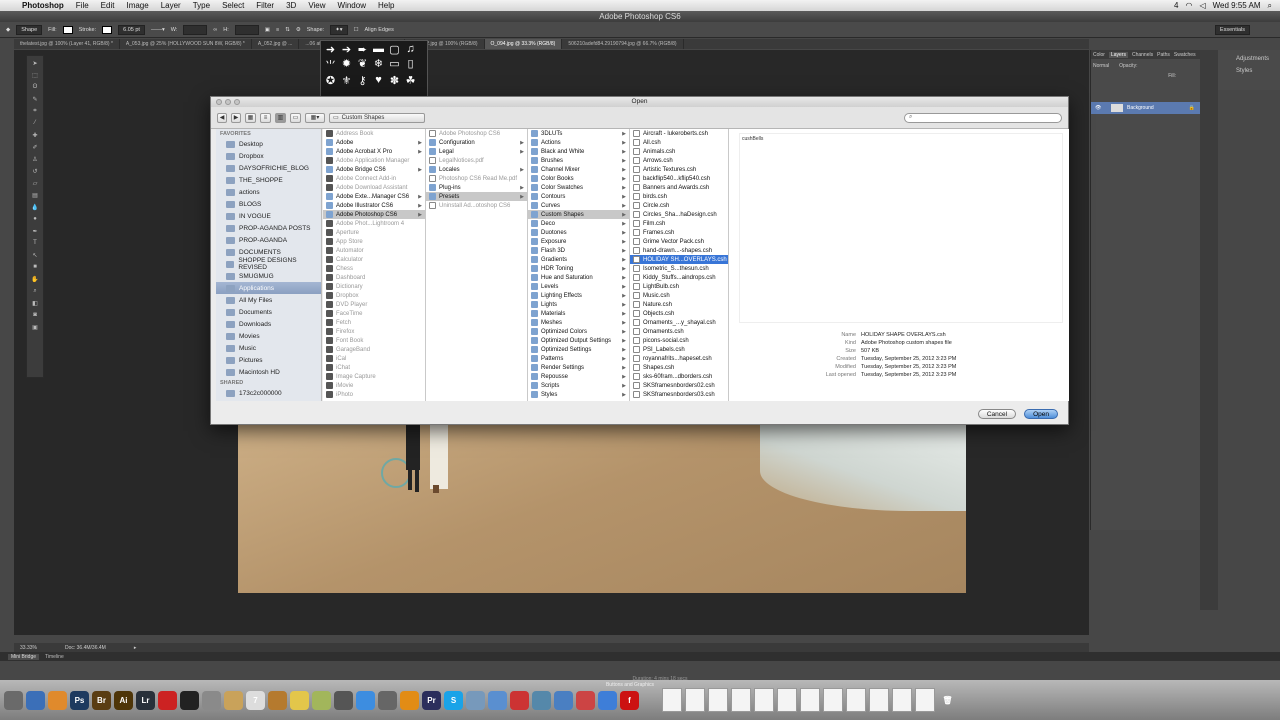  I want to click on tool-mode-select: Shape, so click(29, 29).